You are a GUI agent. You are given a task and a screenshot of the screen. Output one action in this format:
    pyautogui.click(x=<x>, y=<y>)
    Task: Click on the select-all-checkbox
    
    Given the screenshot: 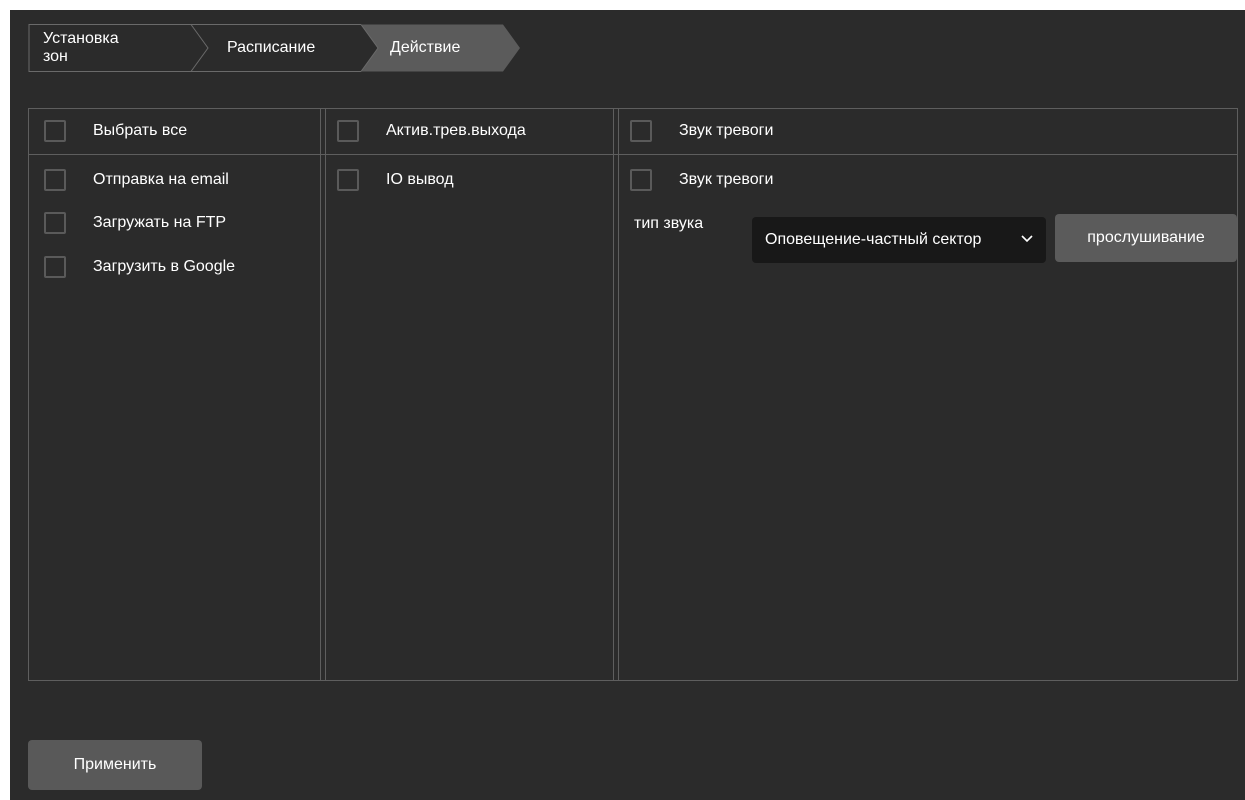 What is the action you would take?
    pyautogui.click(x=55, y=131)
    